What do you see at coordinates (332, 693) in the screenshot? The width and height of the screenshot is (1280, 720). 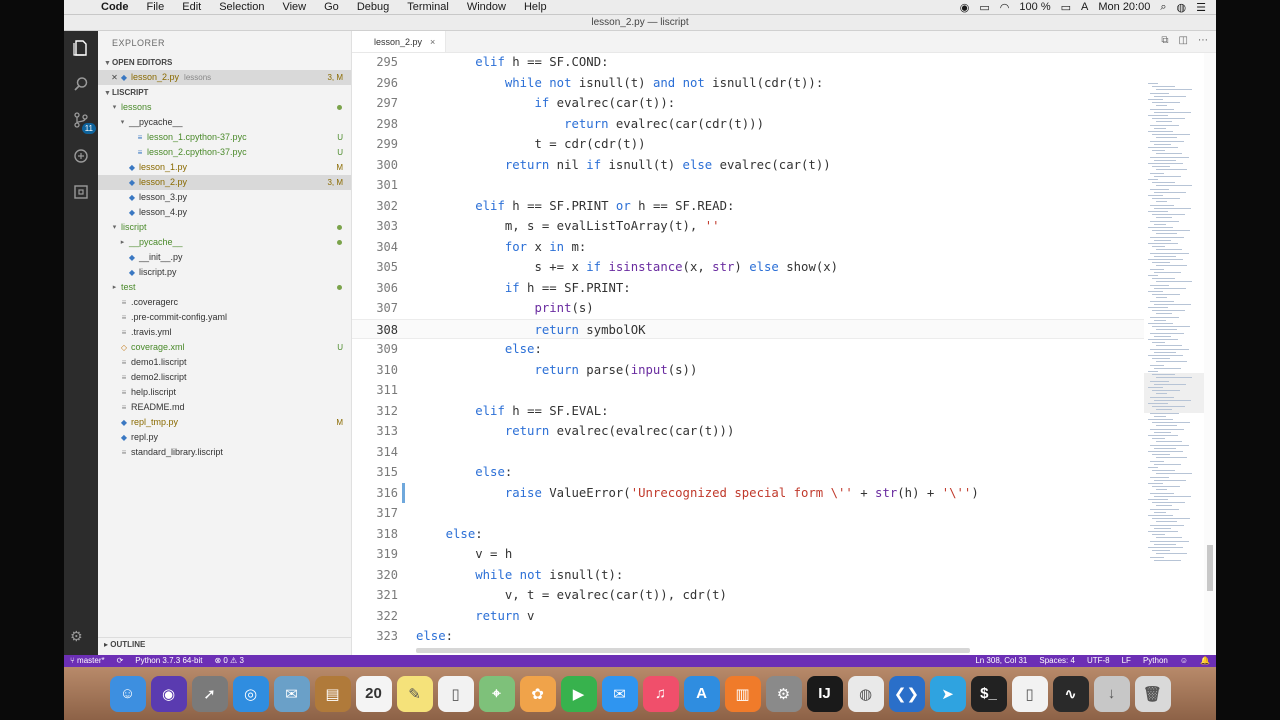 I see `dock-notes-brown-icon: ▤` at bounding box center [332, 693].